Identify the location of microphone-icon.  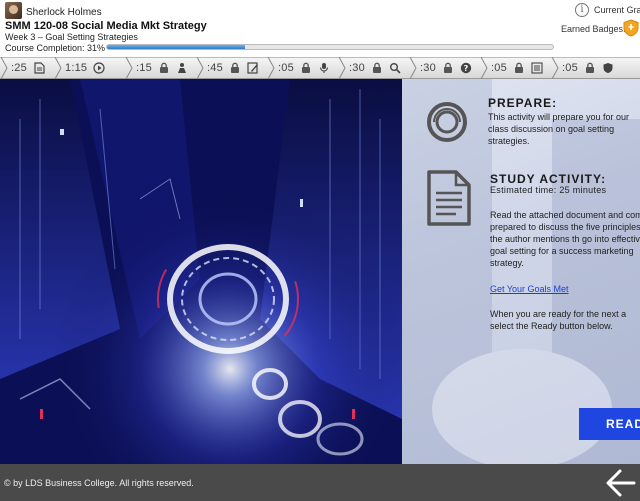
(323, 68).